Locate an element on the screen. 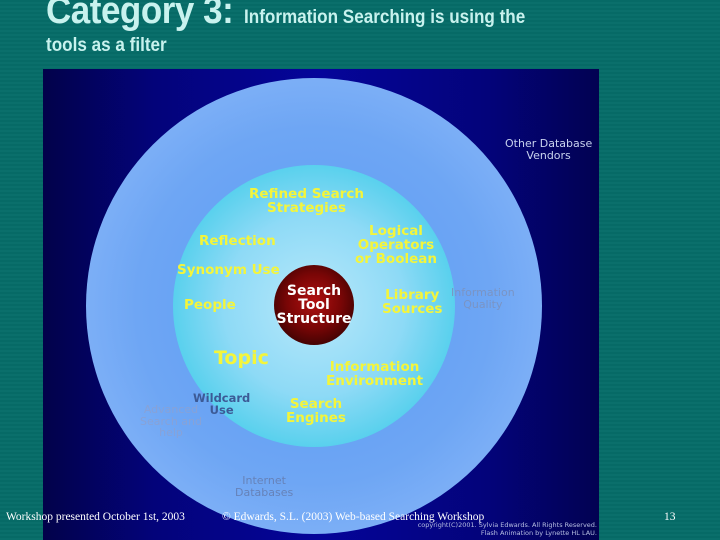 The height and width of the screenshot is (540, 720). label-line: Library is located at coordinates (412, 295).